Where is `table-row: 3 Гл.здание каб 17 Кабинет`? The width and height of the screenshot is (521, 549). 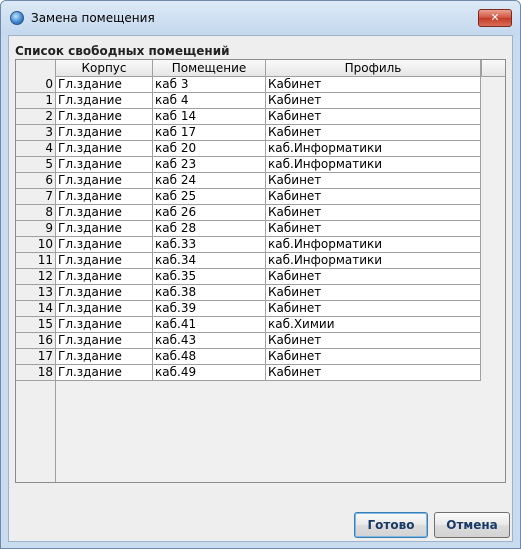 table-row: 3 Гл.здание каб 17 Кабинет is located at coordinates (248, 133).